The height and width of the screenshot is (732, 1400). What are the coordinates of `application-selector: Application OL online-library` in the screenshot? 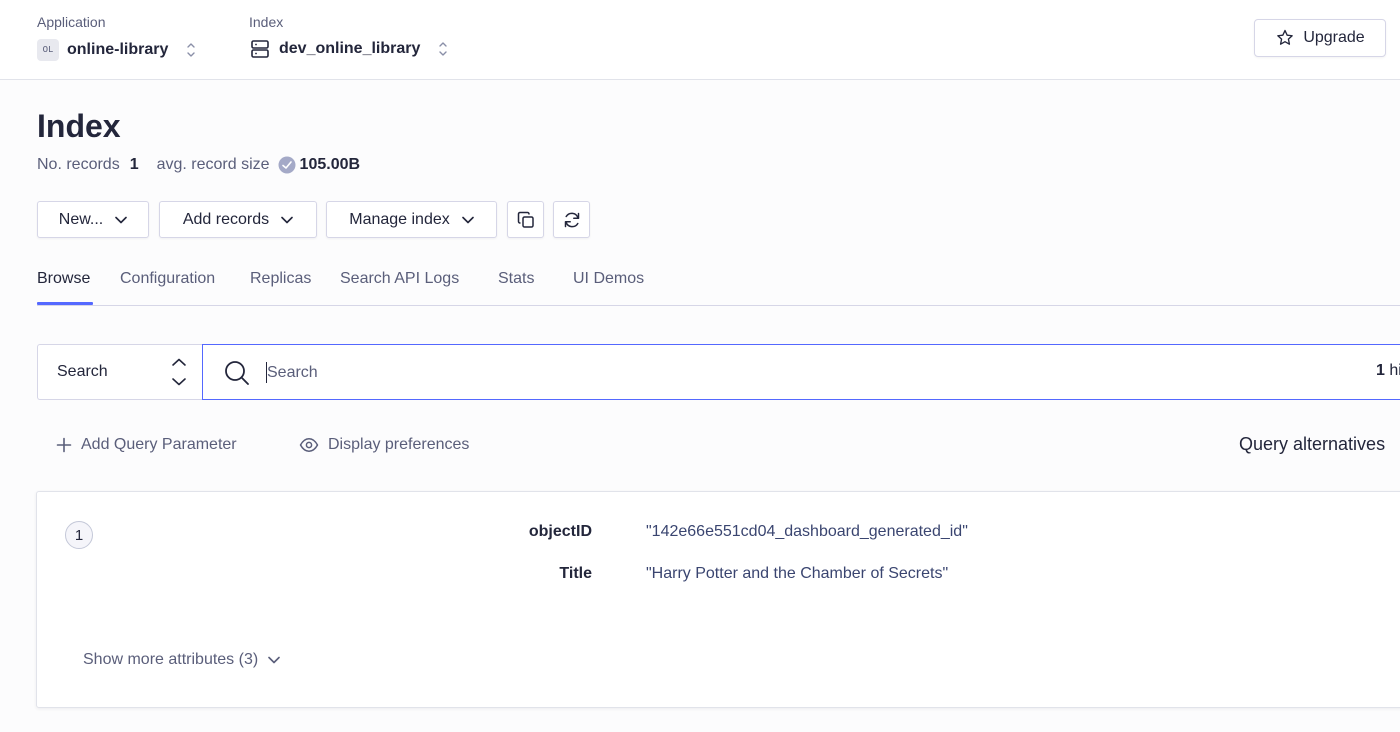 It's located at (116, 37).